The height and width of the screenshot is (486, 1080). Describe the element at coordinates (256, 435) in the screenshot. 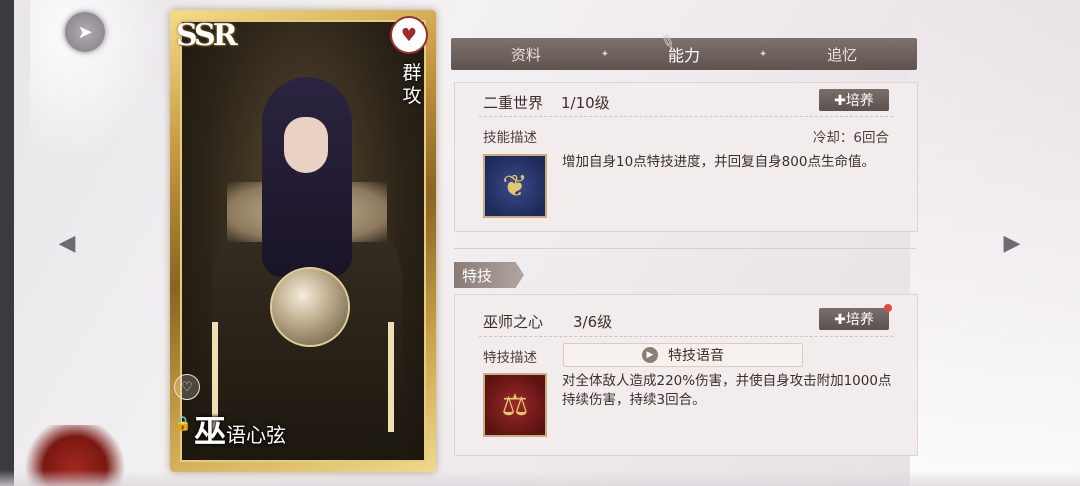

I see `character-name-rest: 语心弦` at that location.